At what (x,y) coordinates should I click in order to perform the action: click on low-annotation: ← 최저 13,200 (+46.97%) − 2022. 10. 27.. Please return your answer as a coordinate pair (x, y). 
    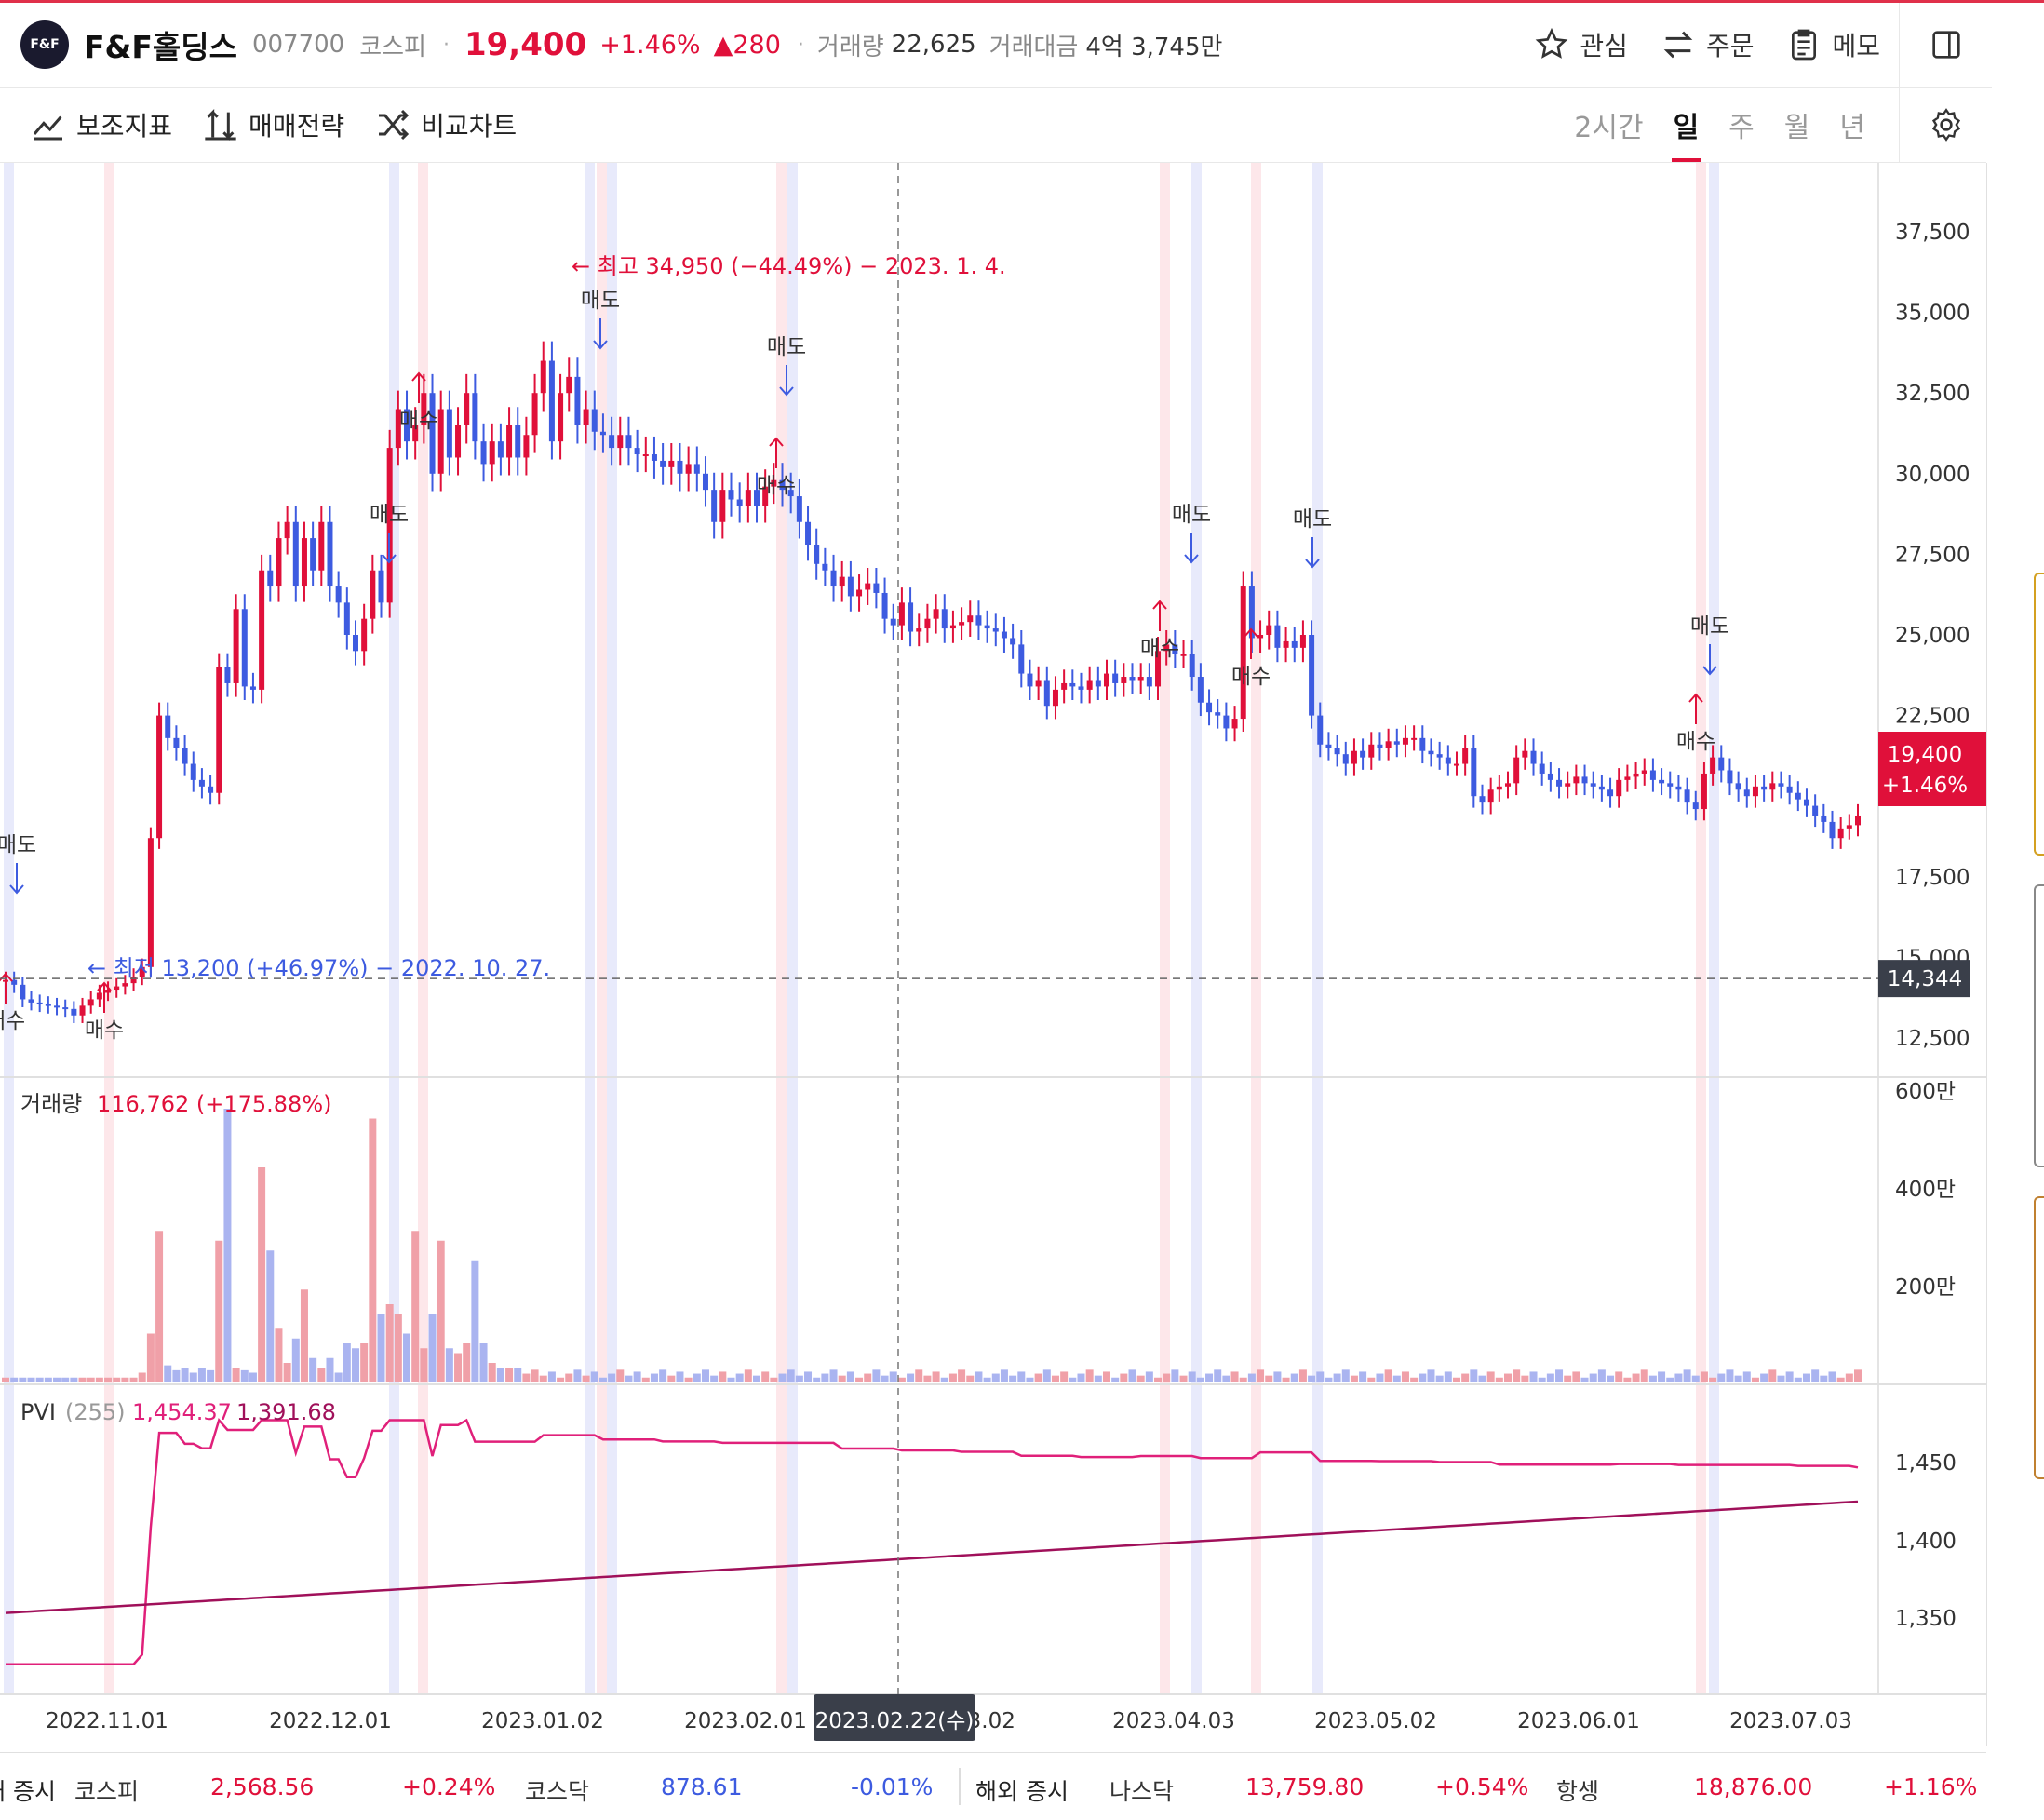
    Looking at the image, I should click on (318, 968).